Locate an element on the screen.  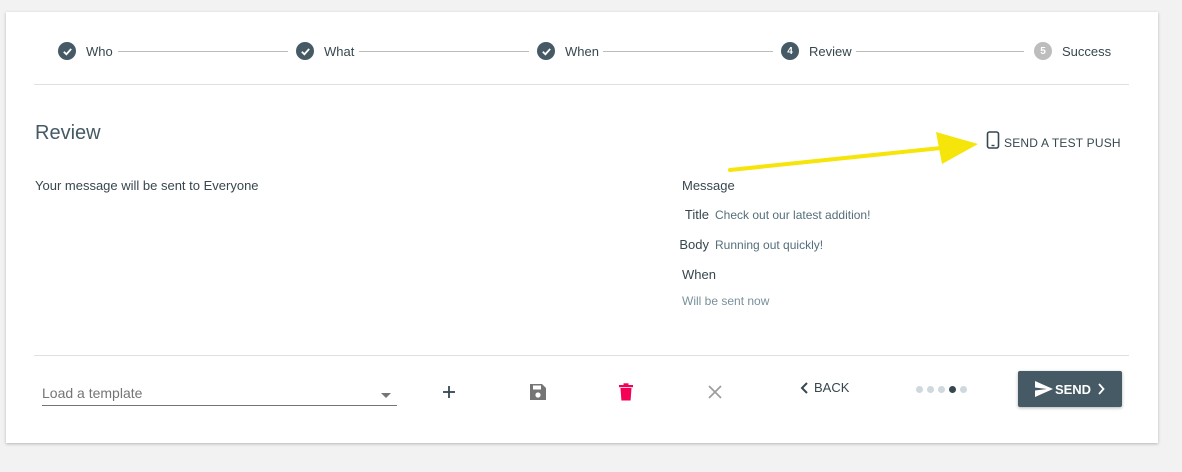
step-label: Review is located at coordinates (830, 51).